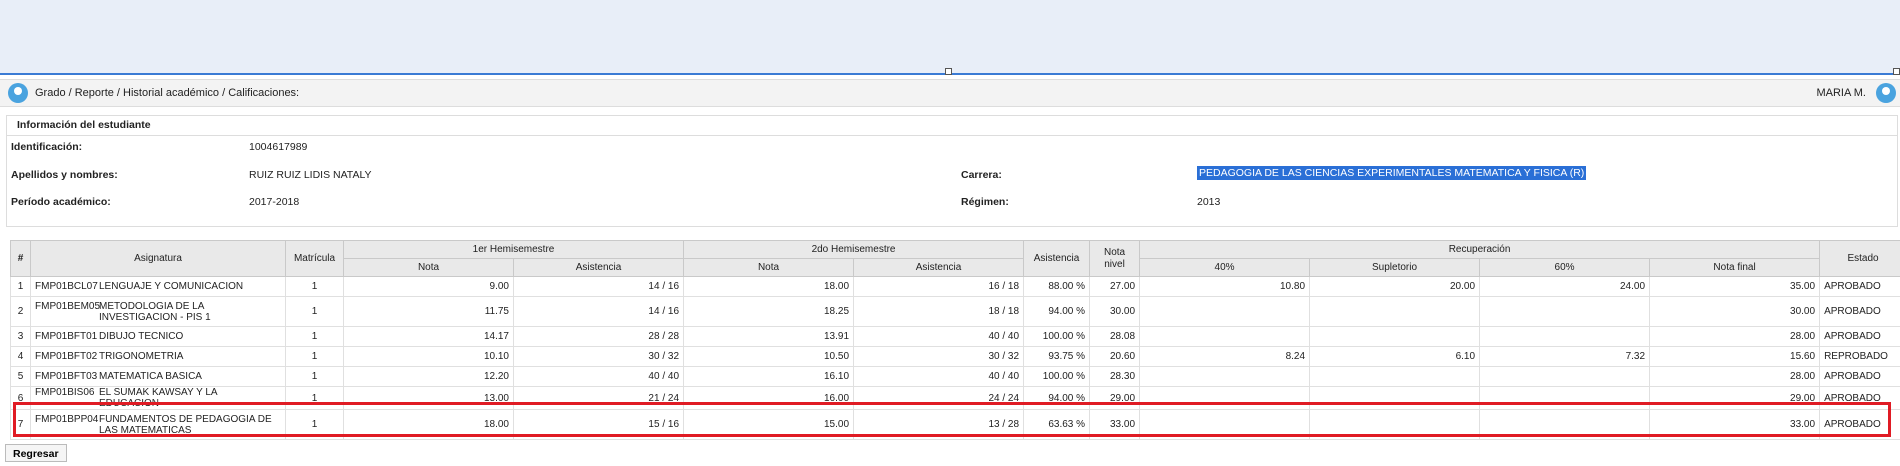 The width and height of the screenshot is (1900, 466). Describe the element at coordinates (1225, 267) in the screenshot. I see `header-40: 40%` at that location.